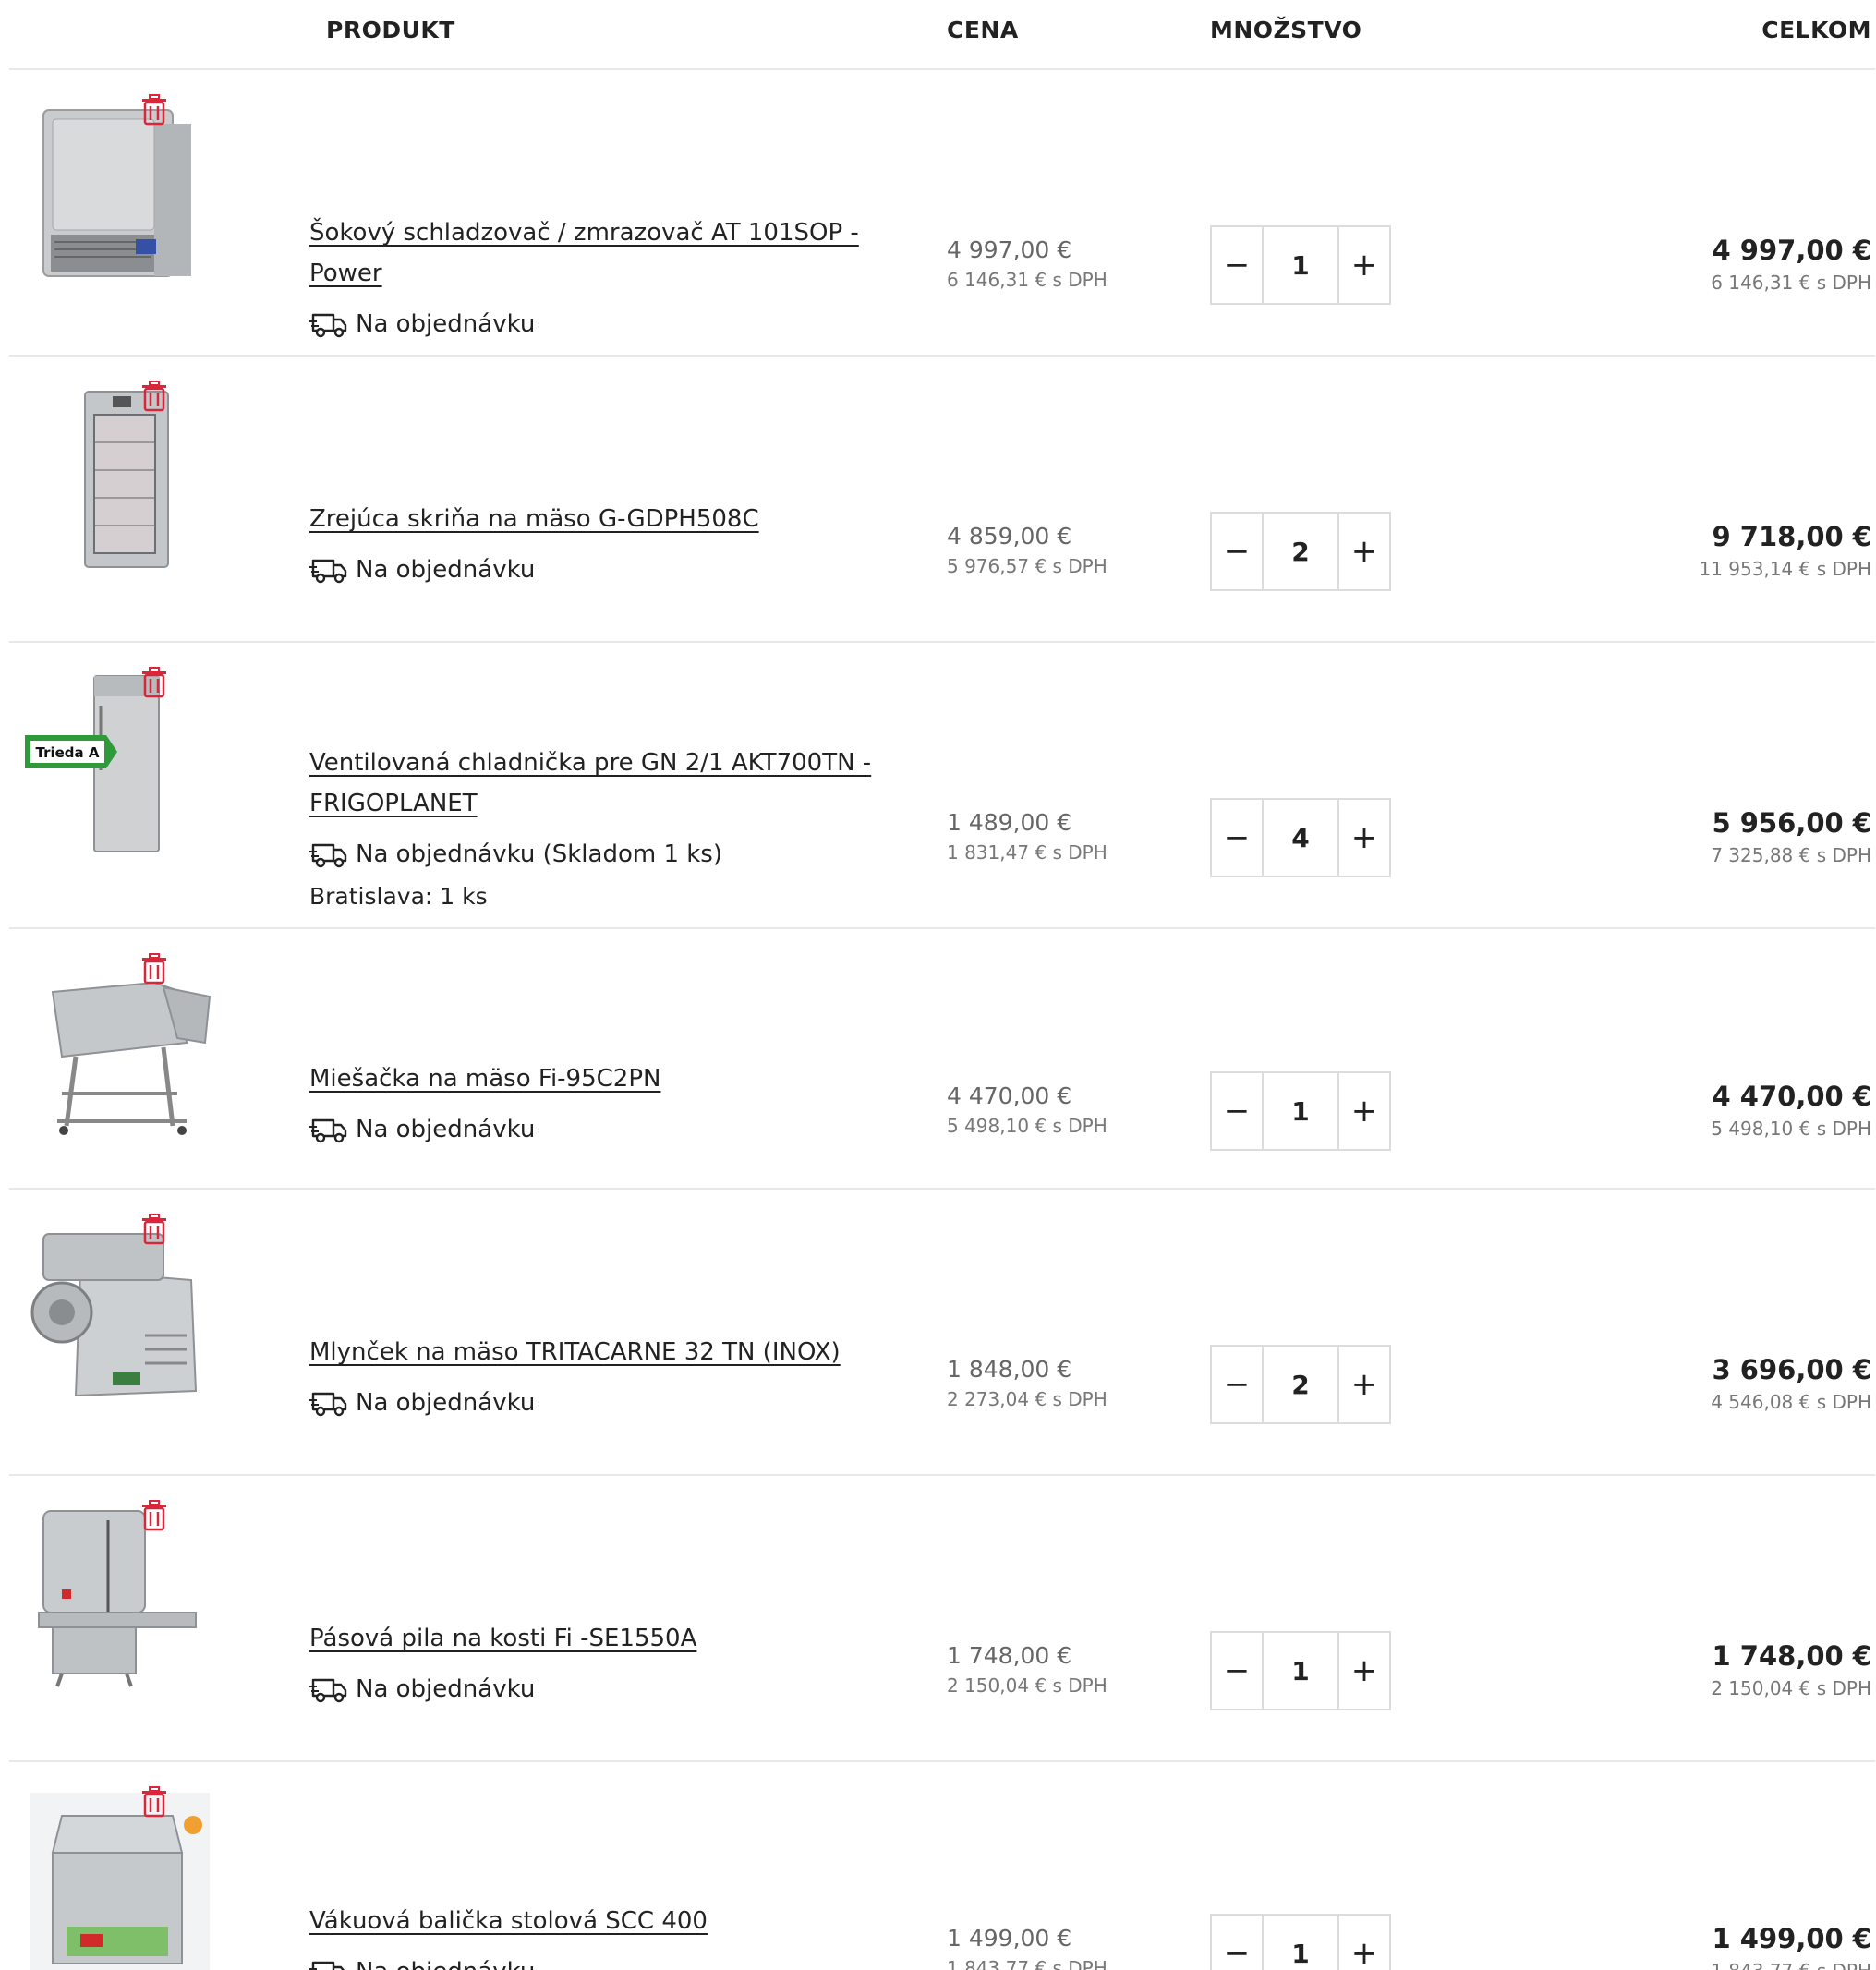 This screenshot has width=1876, height=1970. Describe the element at coordinates (539, 854) in the screenshot. I see `availability-text: Na objednávku (Skladom 1 ks)` at that location.